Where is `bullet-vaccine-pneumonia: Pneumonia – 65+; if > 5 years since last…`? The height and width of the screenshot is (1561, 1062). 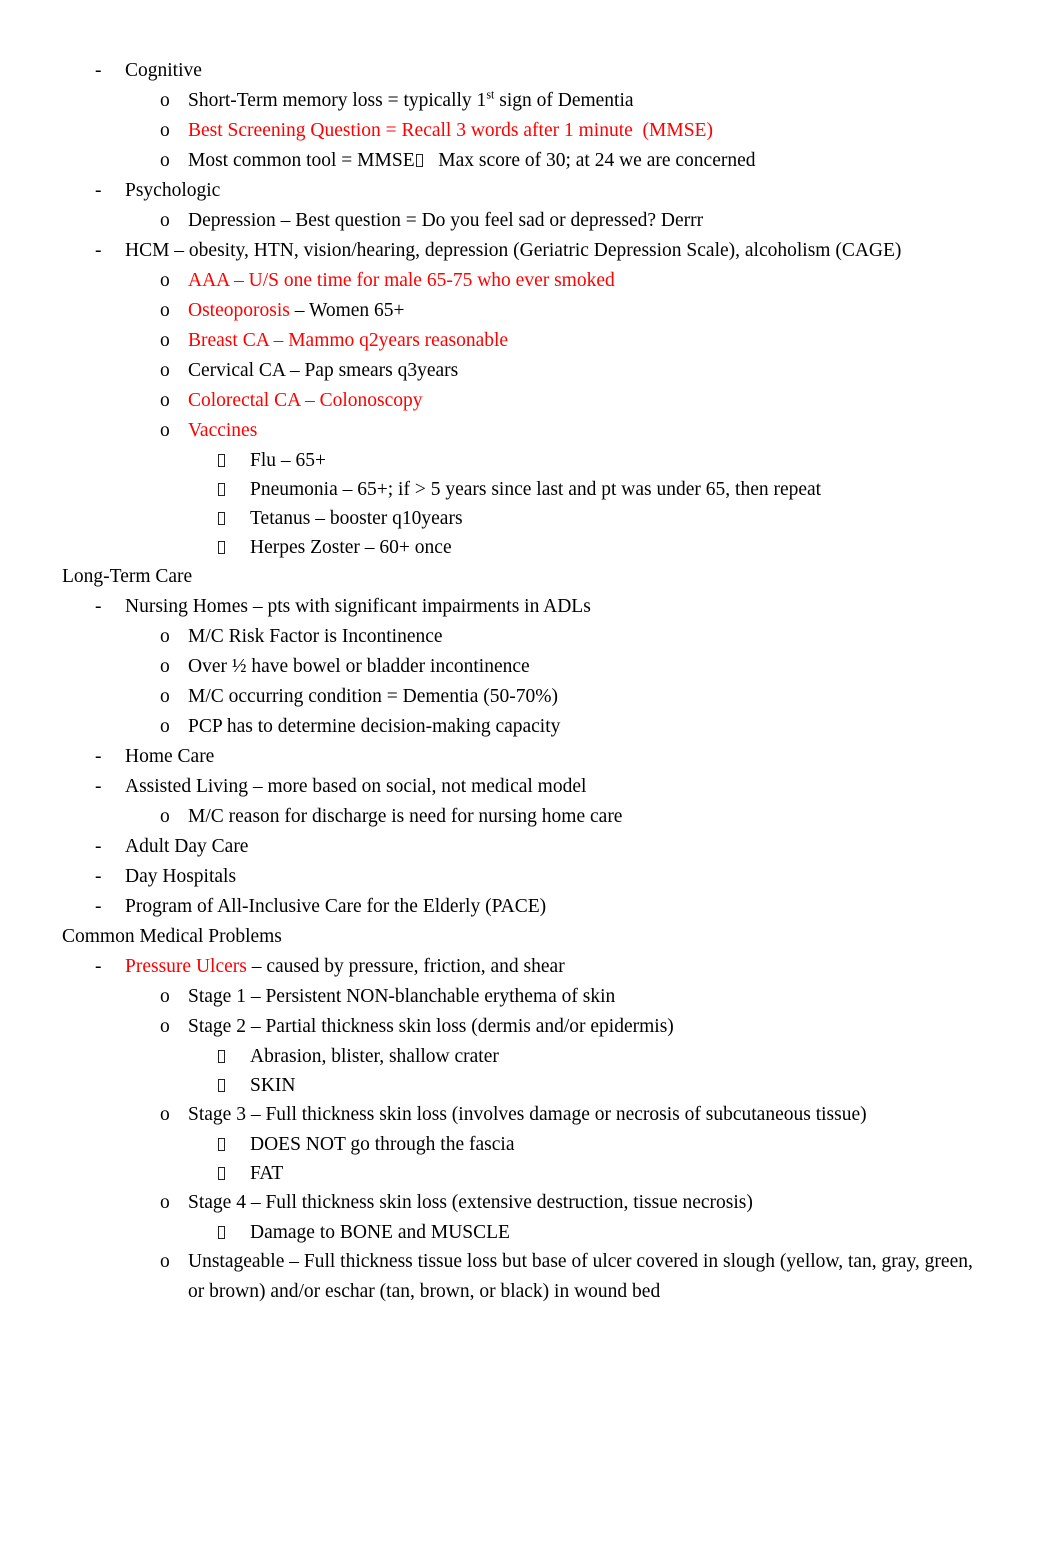
bullet-vaccine-pneumonia: Pneumonia – 65+; if > 5 years since last… is located at coordinates (532, 489).